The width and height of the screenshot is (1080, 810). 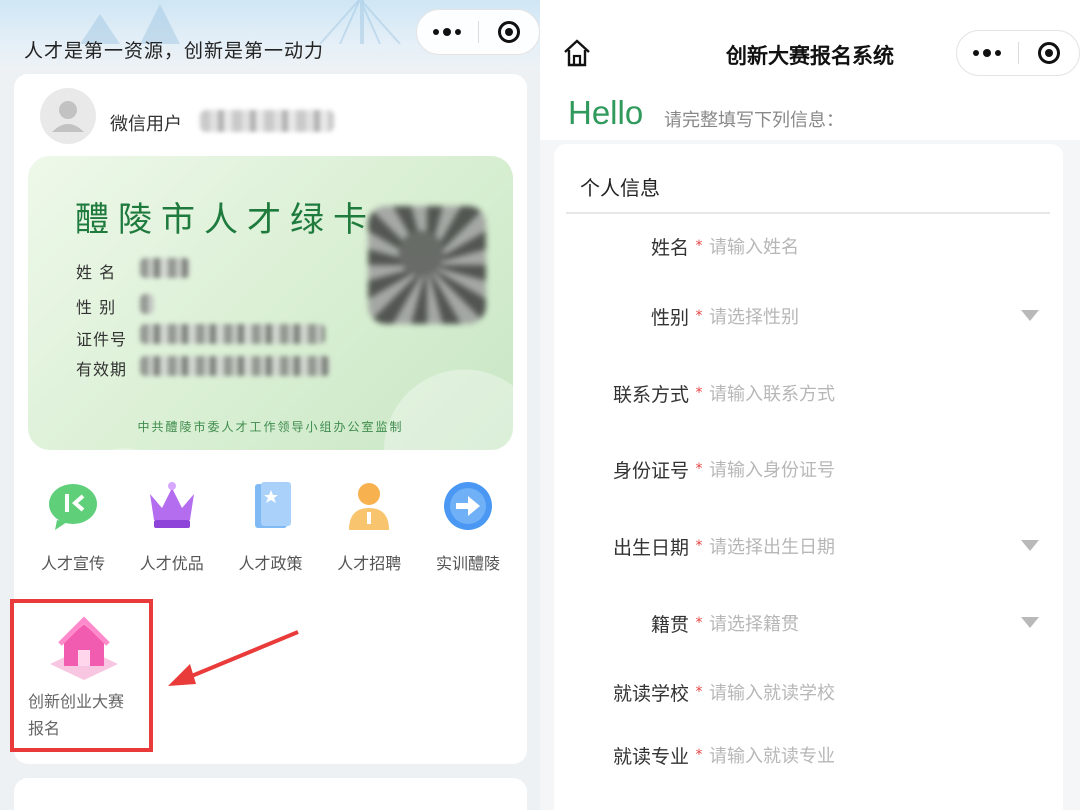 What do you see at coordinates (233, 658) in the screenshot?
I see `red-arrow-annotation` at bounding box center [233, 658].